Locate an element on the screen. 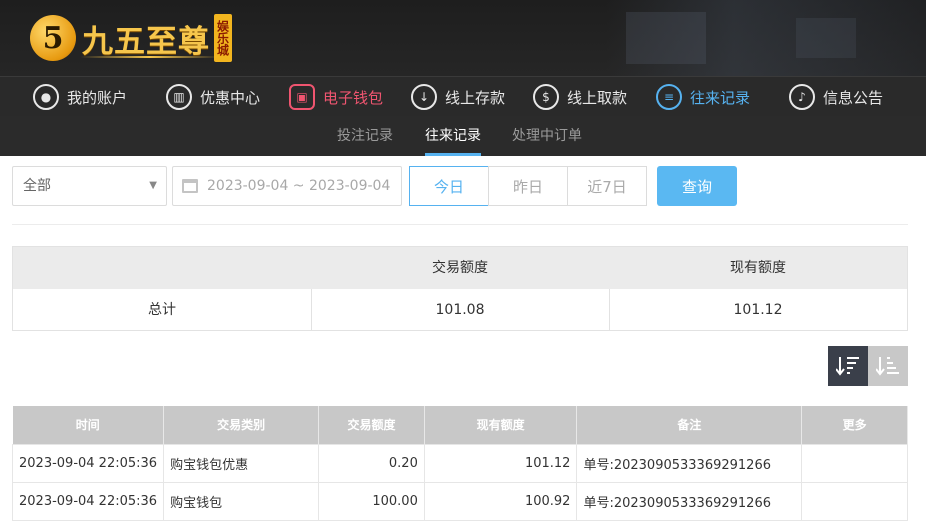 The image size is (926, 521). type-select-value: 全部 is located at coordinates (37, 186).